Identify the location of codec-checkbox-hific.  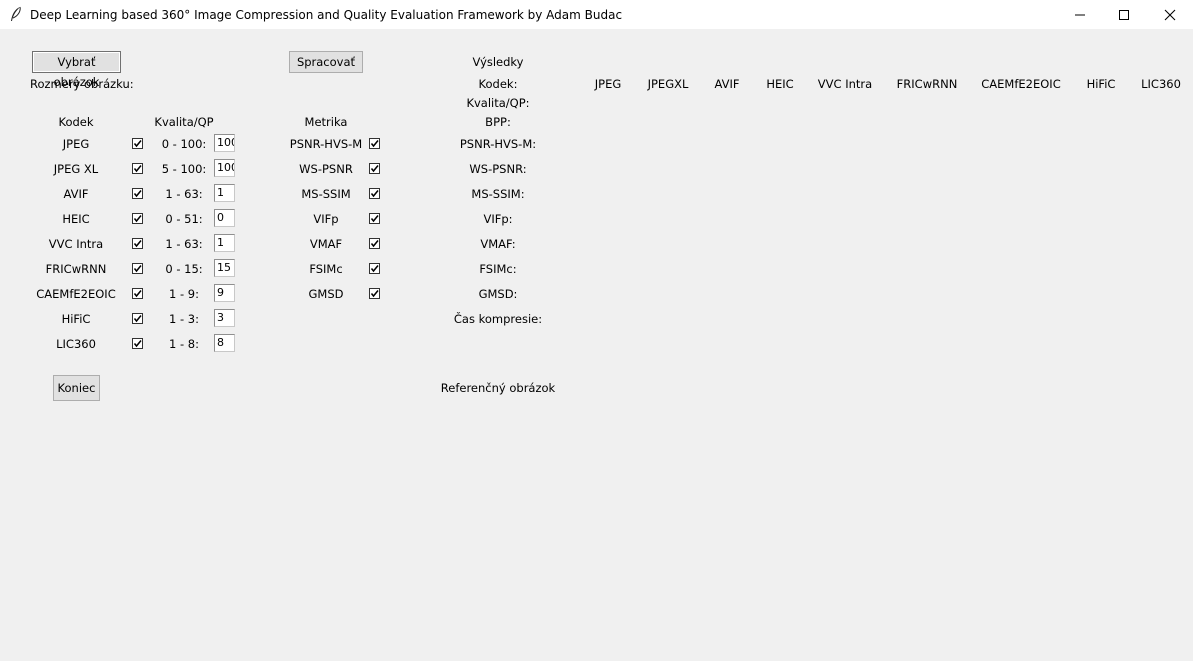
(137, 318).